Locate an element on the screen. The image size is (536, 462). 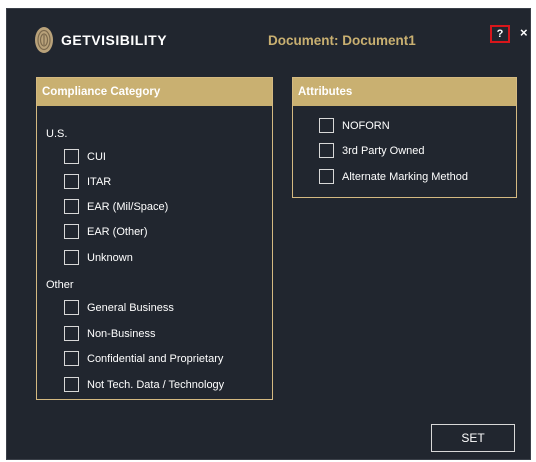
checkbox-row-general-business: General Business is located at coordinates (119, 307).